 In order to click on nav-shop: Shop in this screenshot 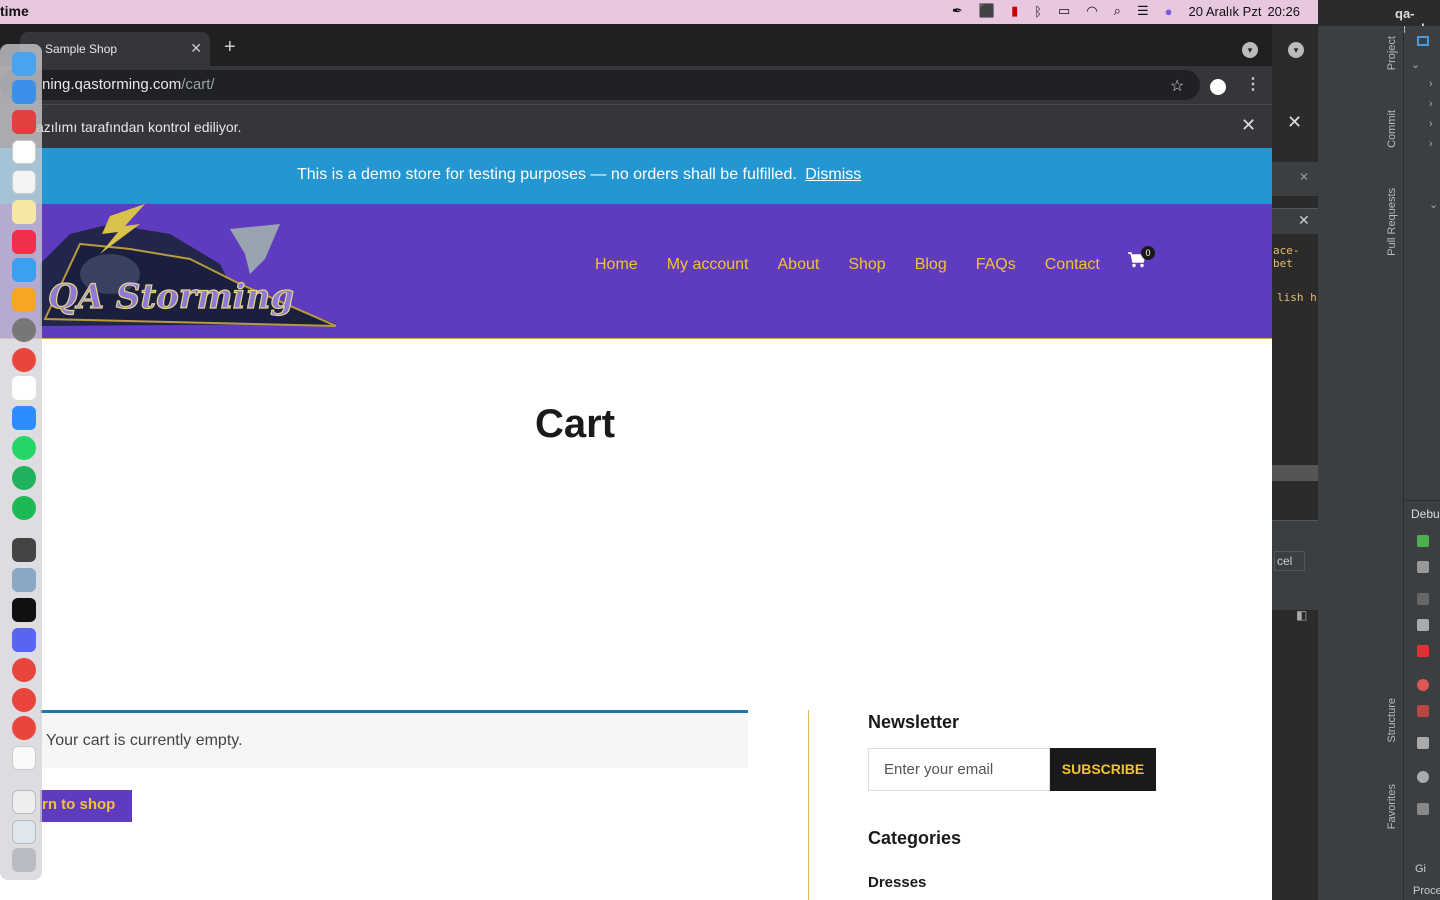, I will do `click(866, 265)`.